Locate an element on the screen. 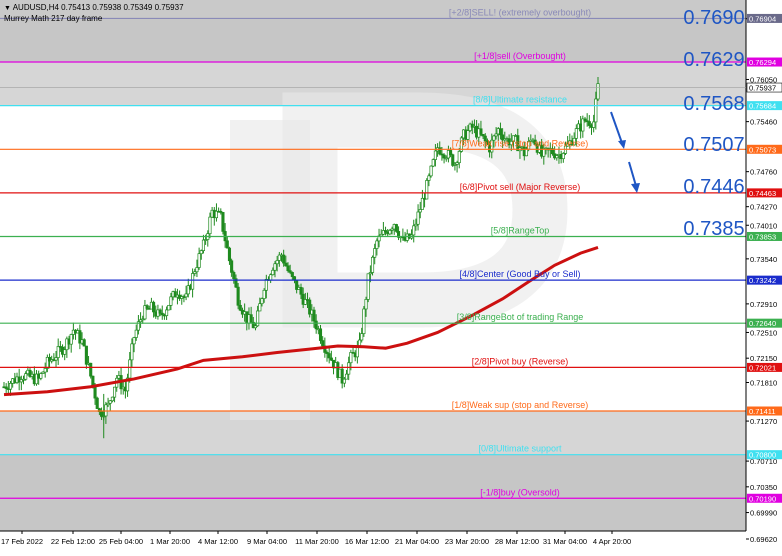  y-tick-label: 0.72910 is located at coordinates (763, 304).